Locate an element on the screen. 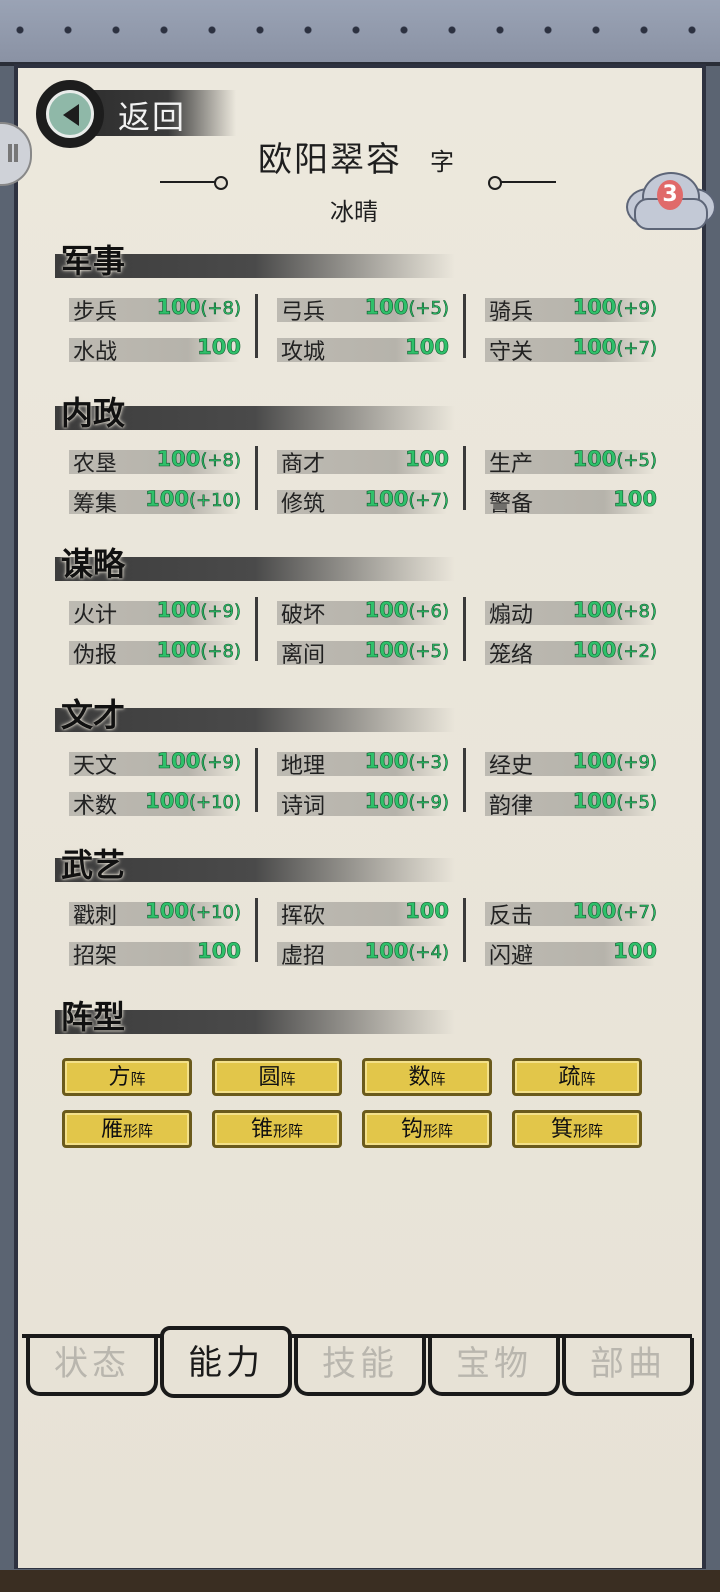  stat-label: 挥砍 is located at coordinates (303, 916).